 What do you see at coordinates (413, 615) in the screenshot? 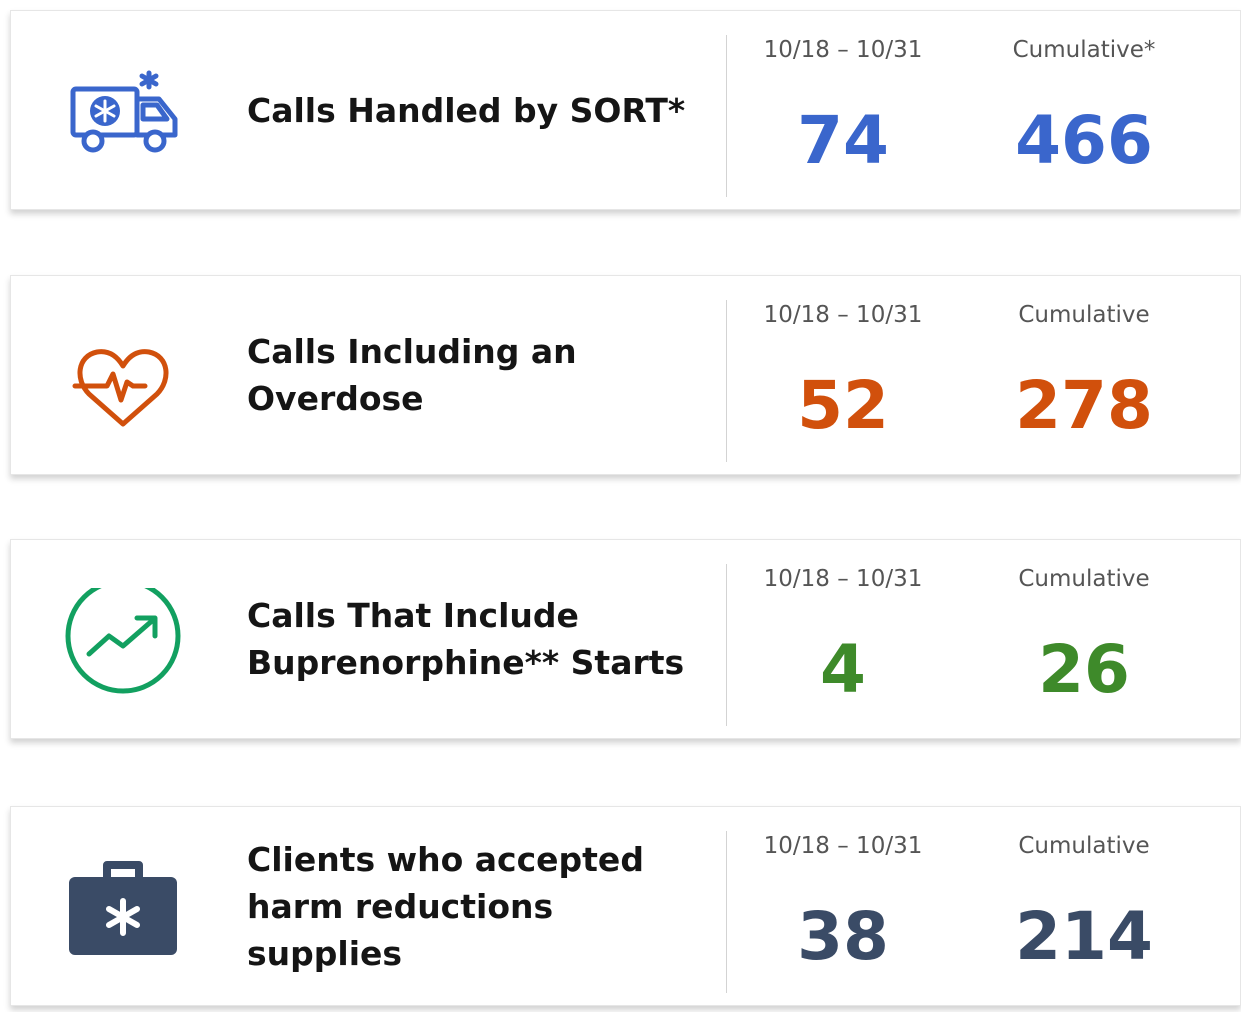
I see `card-label-line: Calls That Include` at bounding box center [413, 615].